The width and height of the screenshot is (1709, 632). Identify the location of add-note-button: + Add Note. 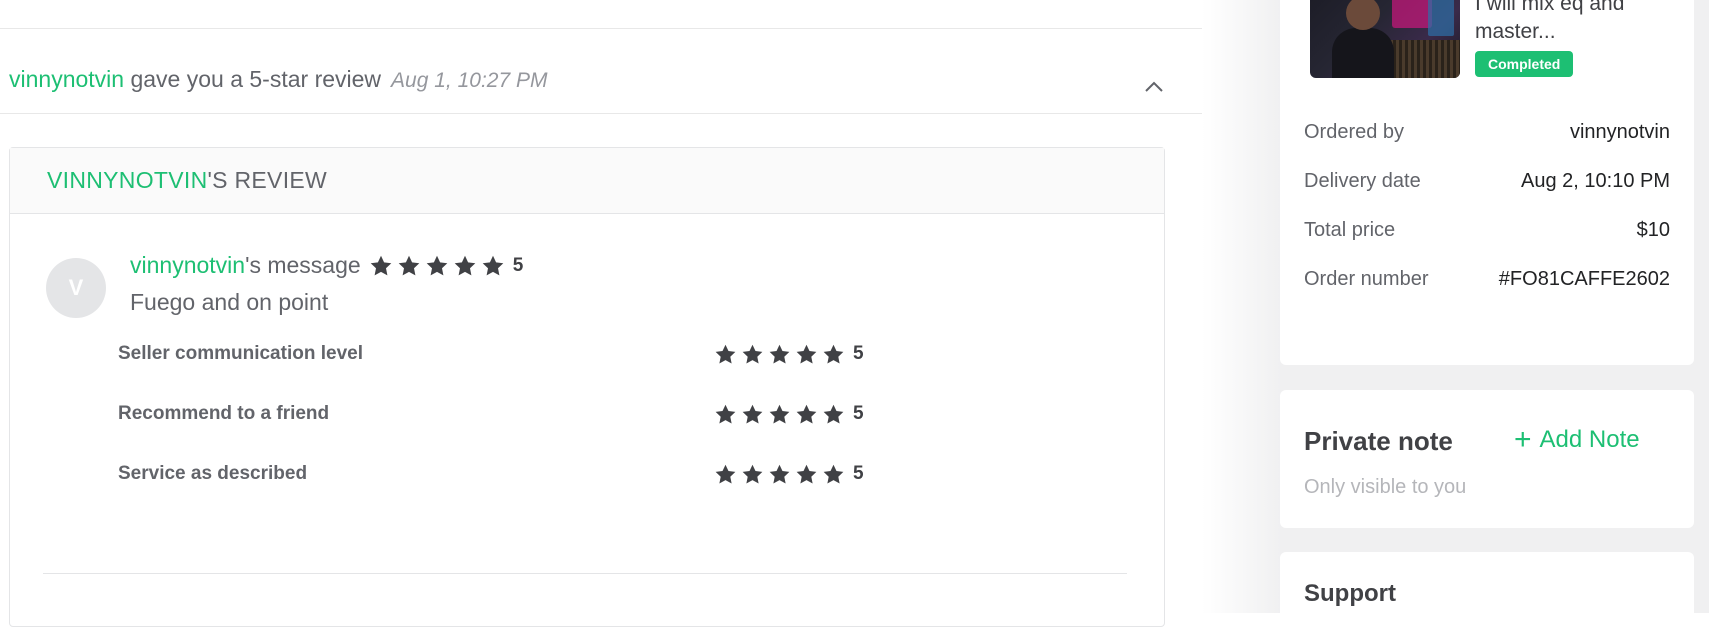
(1577, 439).